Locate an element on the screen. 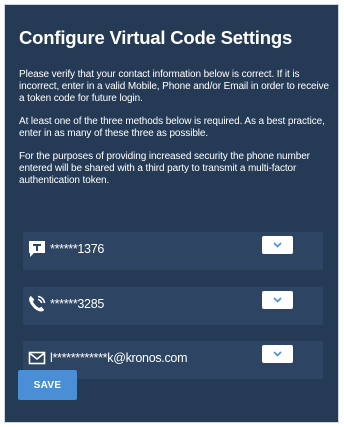 The width and height of the screenshot is (344, 427). email-dropdown-button is located at coordinates (277, 354).